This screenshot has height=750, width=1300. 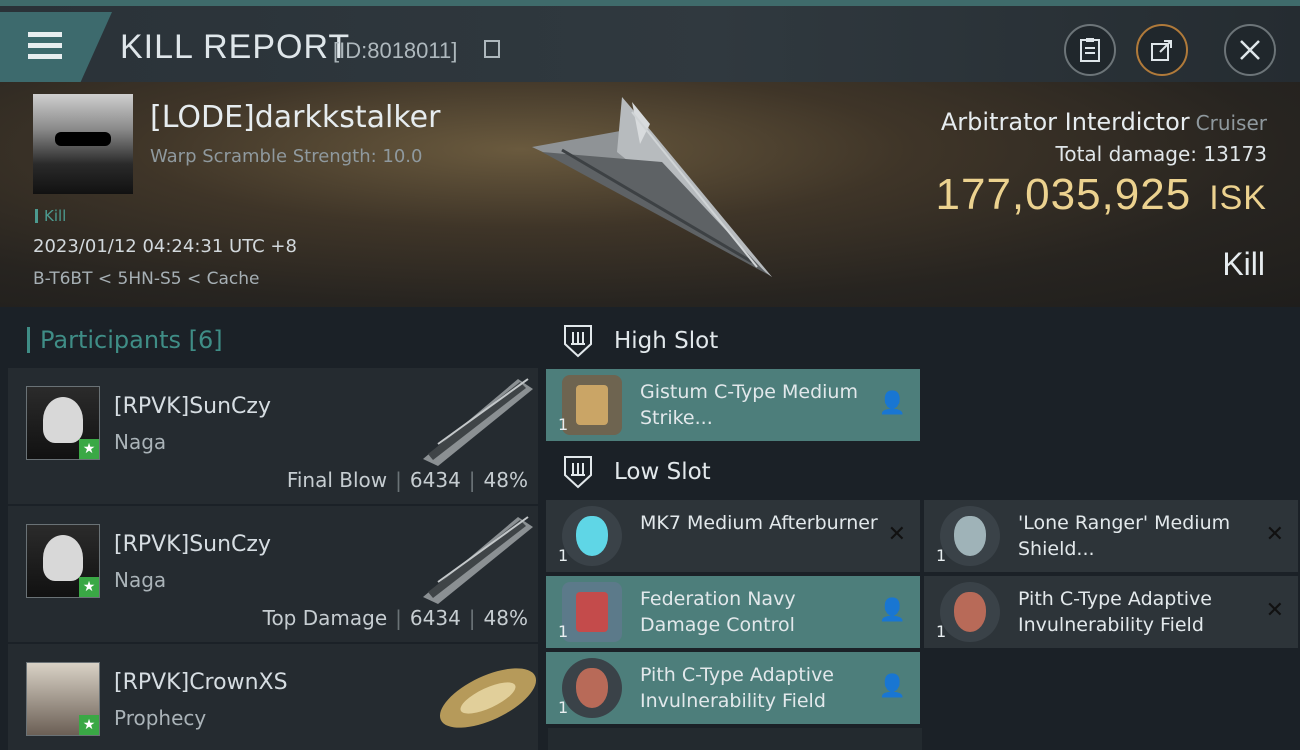 I want to click on total-damage: Total damage: 13173, so click(x=1161, y=154).